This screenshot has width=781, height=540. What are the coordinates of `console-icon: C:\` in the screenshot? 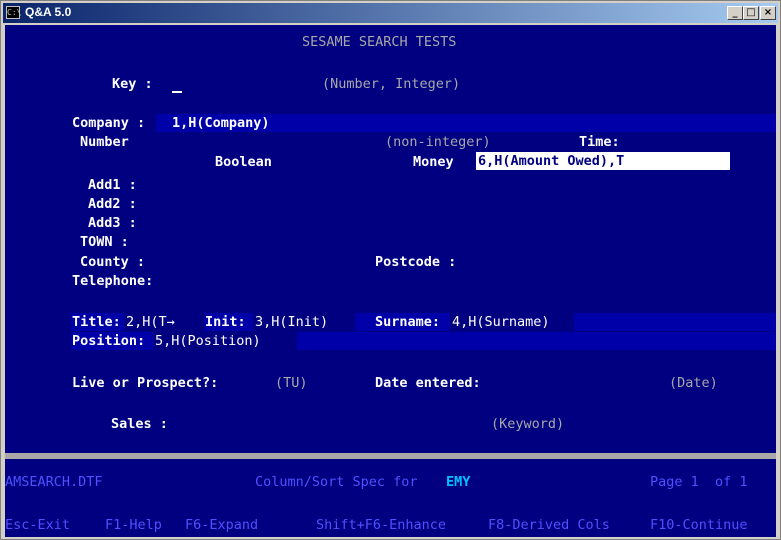 It's located at (13, 12).